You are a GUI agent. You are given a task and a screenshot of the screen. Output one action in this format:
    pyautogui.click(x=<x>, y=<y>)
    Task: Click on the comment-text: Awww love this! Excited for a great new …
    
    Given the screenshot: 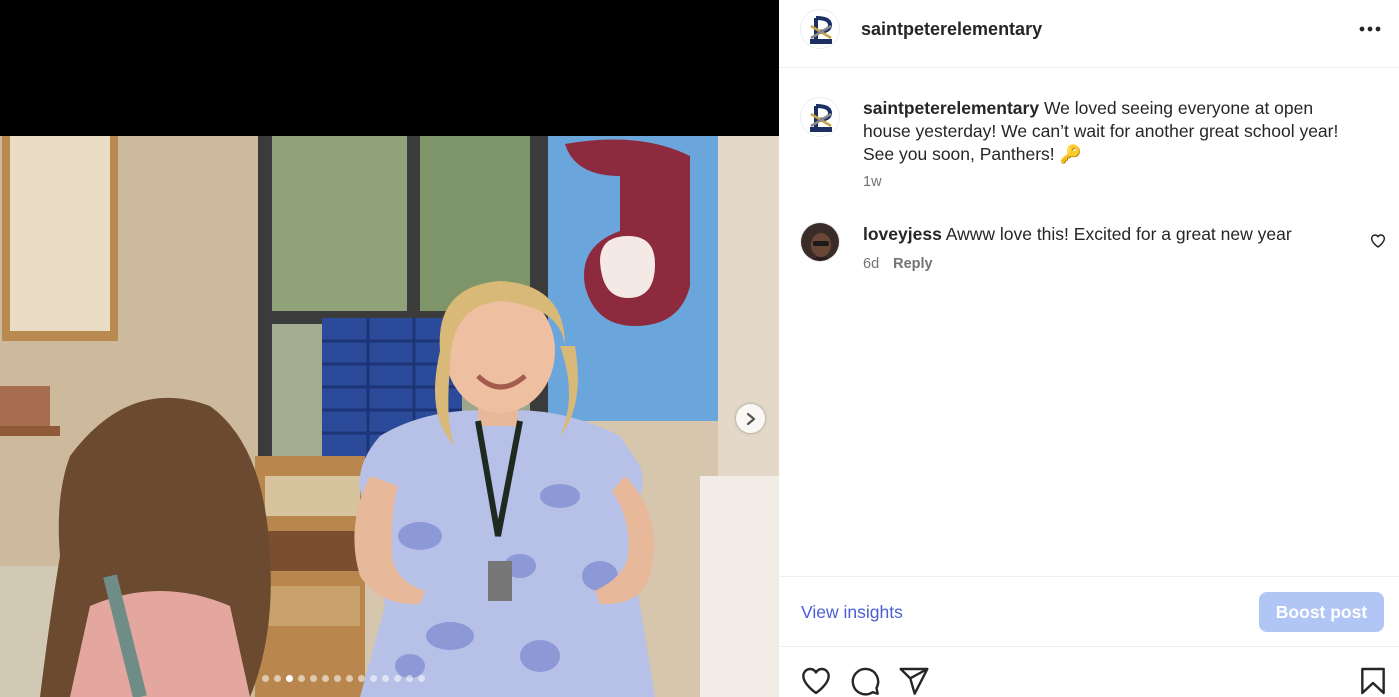 What is the action you would take?
    pyautogui.click(x=1118, y=234)
    